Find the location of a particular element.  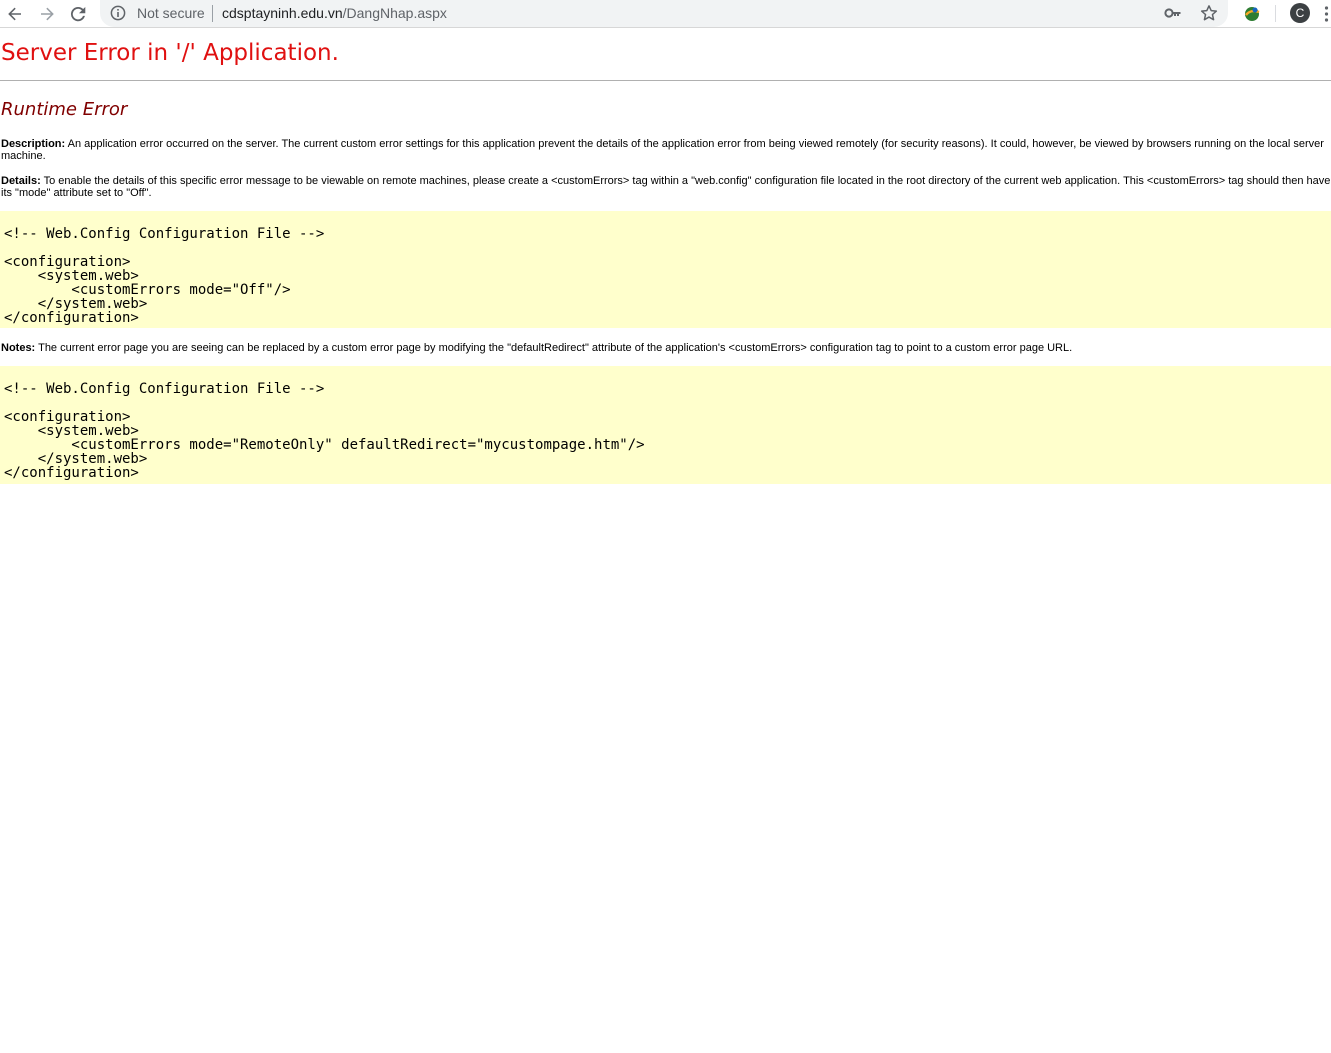

back-button is located at coordinates (15, 14).